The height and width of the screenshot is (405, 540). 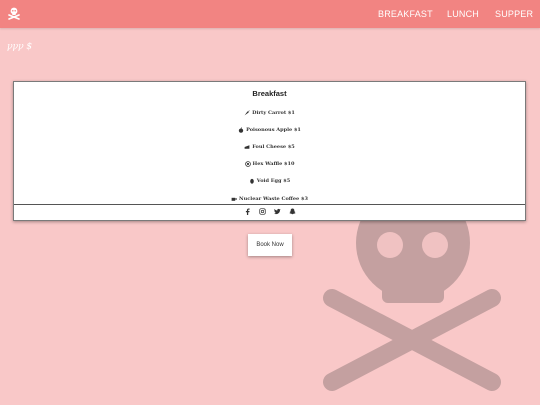 What do you see at coordinates (247, 164) in the screenshot?
I see `waffle-icon` at bounding box center [247, 164].